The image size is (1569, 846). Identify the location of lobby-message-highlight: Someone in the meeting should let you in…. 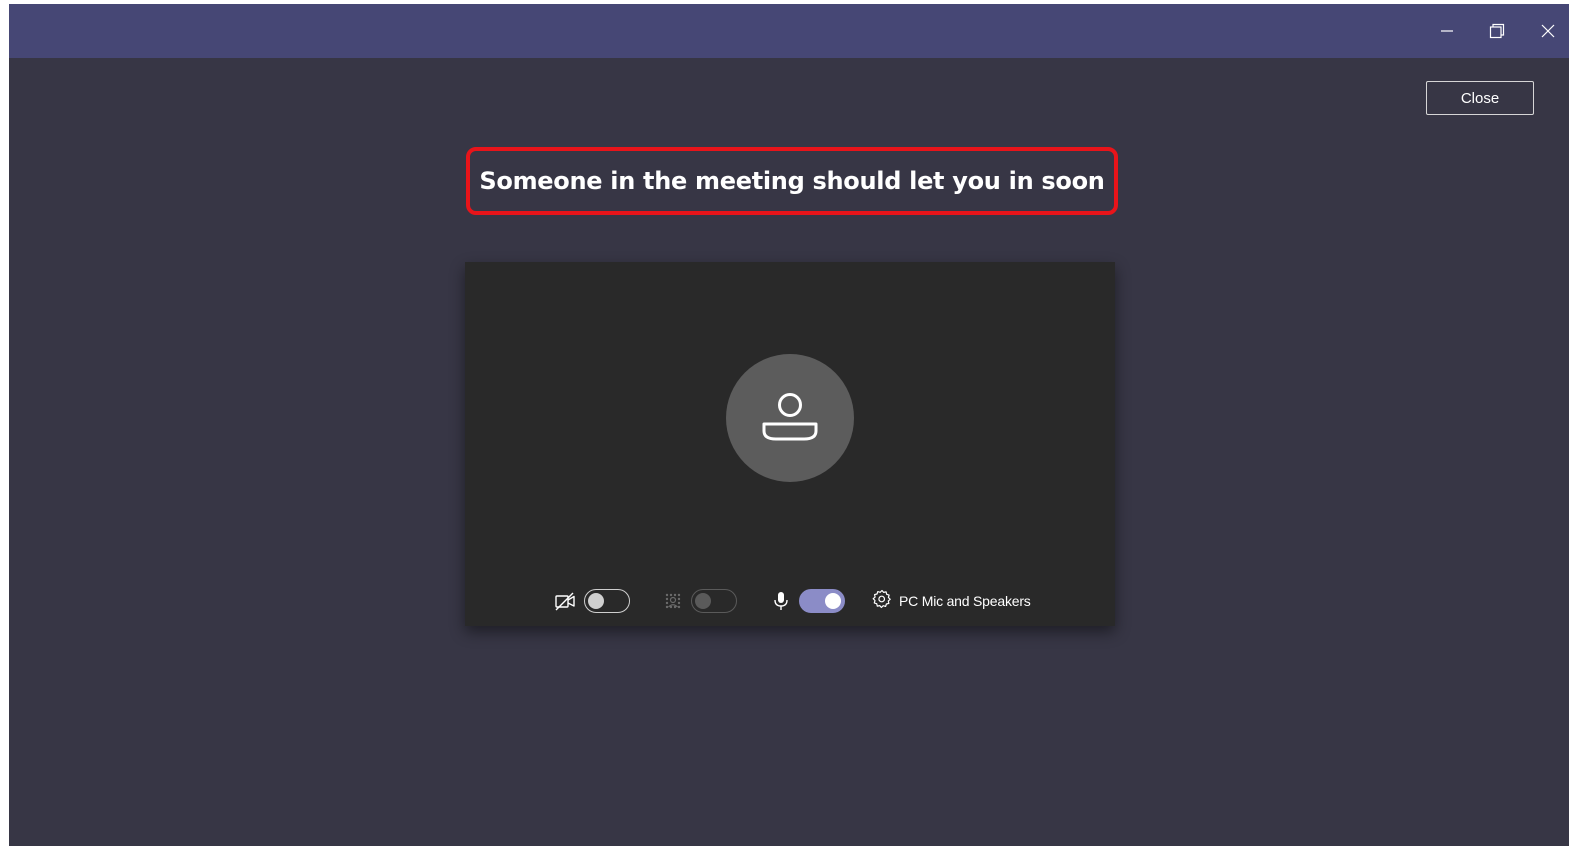
(792, 181).